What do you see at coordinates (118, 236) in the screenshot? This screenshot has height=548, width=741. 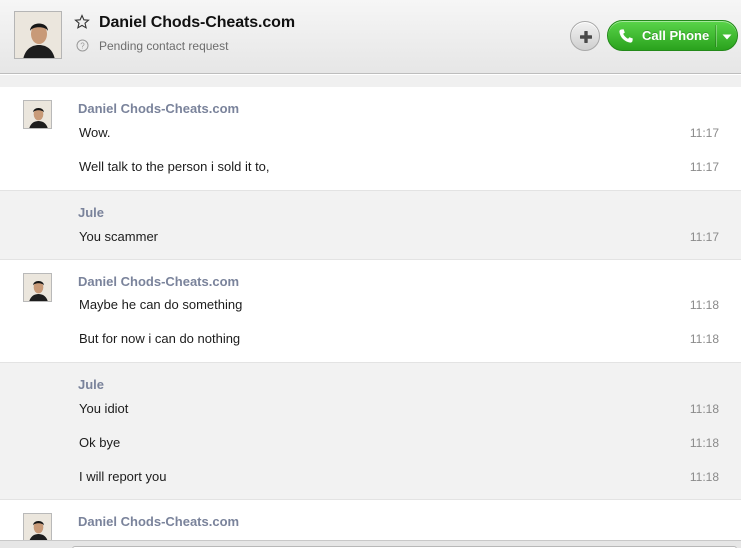 I see `message-text: You scammer` at bounding box center [118, 236].